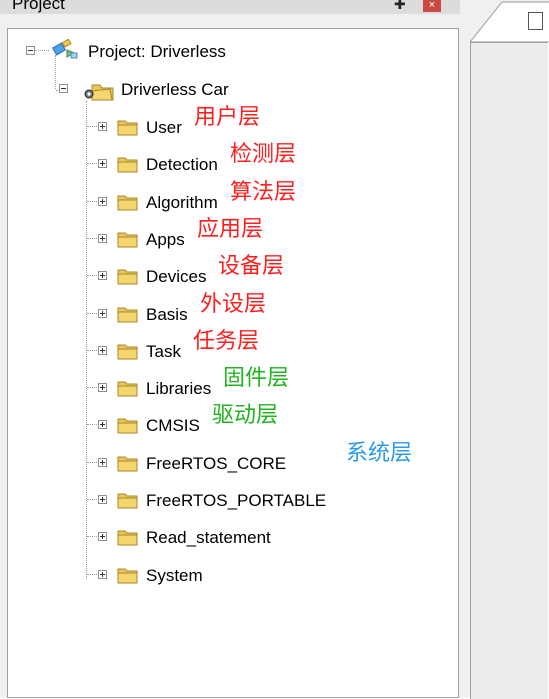 The image size is (549, 699). What do you see at coordinates (182, 202) in the screenshot?
I see `tree-group-label: Algorithm` at bounding box center [182, 202].